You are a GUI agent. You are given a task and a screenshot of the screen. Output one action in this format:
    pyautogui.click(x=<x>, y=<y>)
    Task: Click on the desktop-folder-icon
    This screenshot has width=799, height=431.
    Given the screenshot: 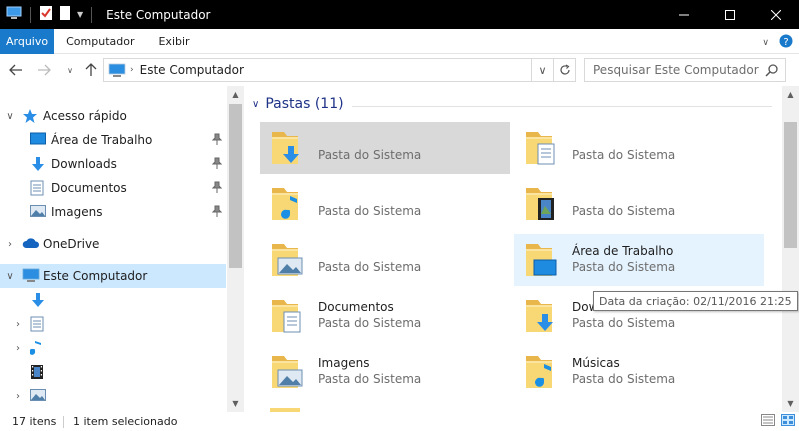 What is the action you would take?
    pyautogui.click(x=541, y=261)
    